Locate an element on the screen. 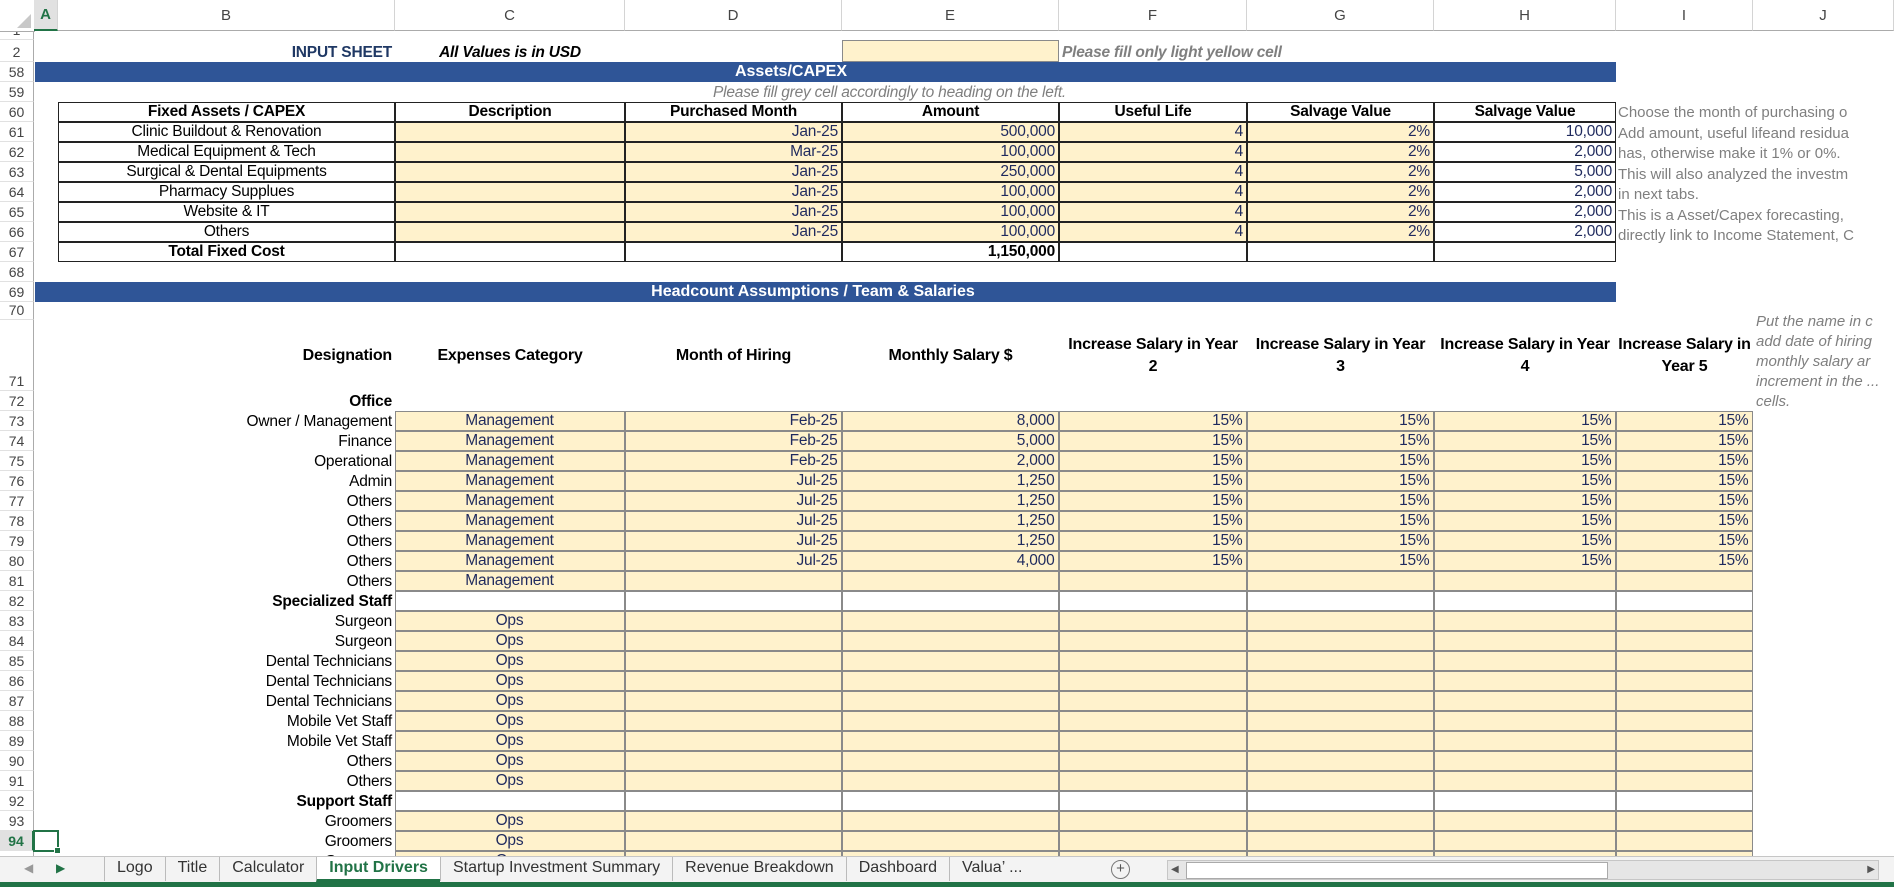  row-header-84: 84 is located at coordinates (17, 641).